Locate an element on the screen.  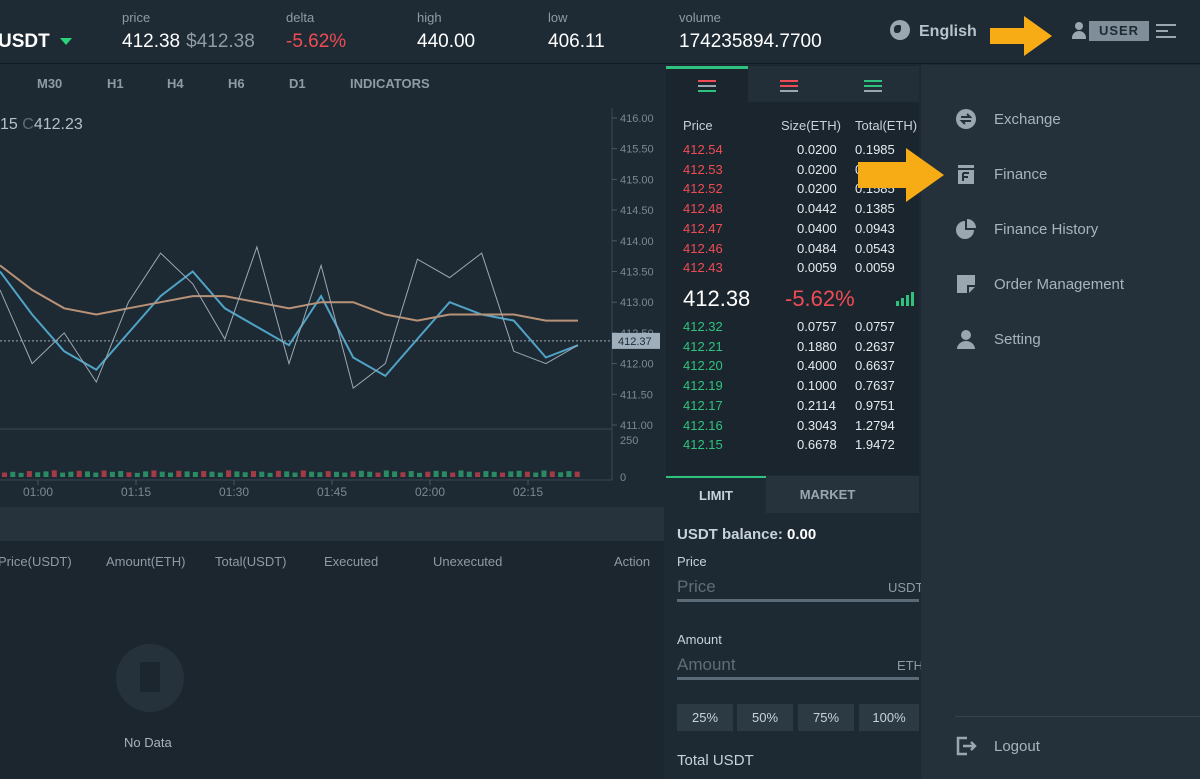
bid-row: 412.20 0.4000 0.6637 is located at coordinates (798, 368).